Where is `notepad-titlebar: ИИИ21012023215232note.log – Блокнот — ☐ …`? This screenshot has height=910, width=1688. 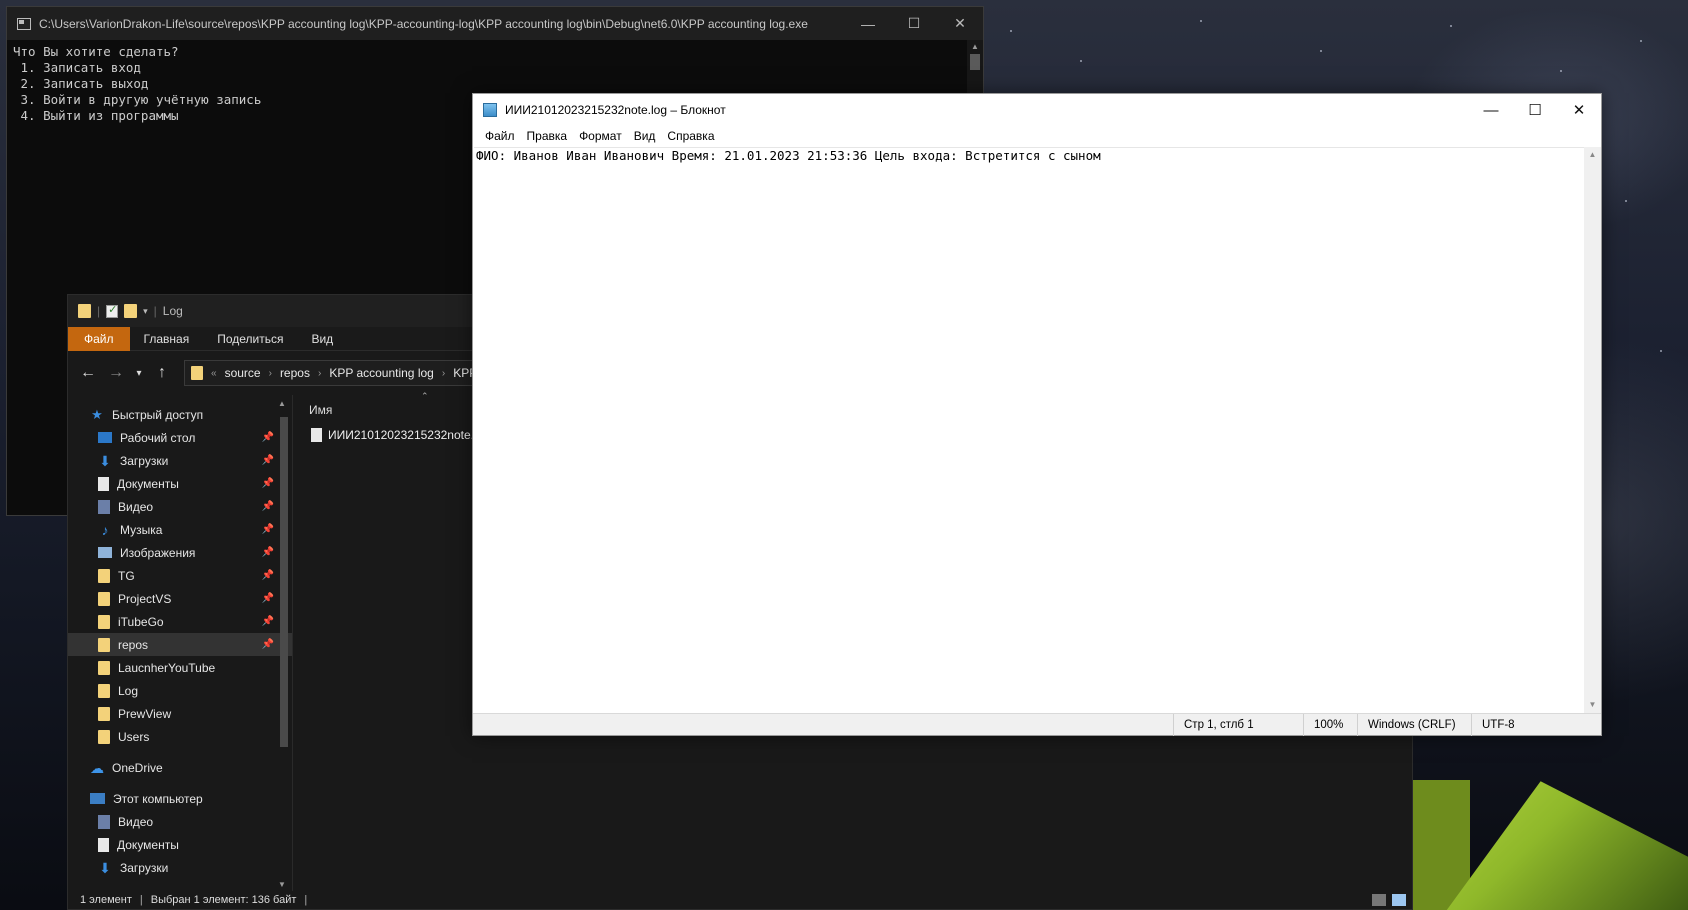
notepad-titlebar: ИИИ21012023215232note.log – Блокнот — ☐ … is located at coordinates (1037, 110).